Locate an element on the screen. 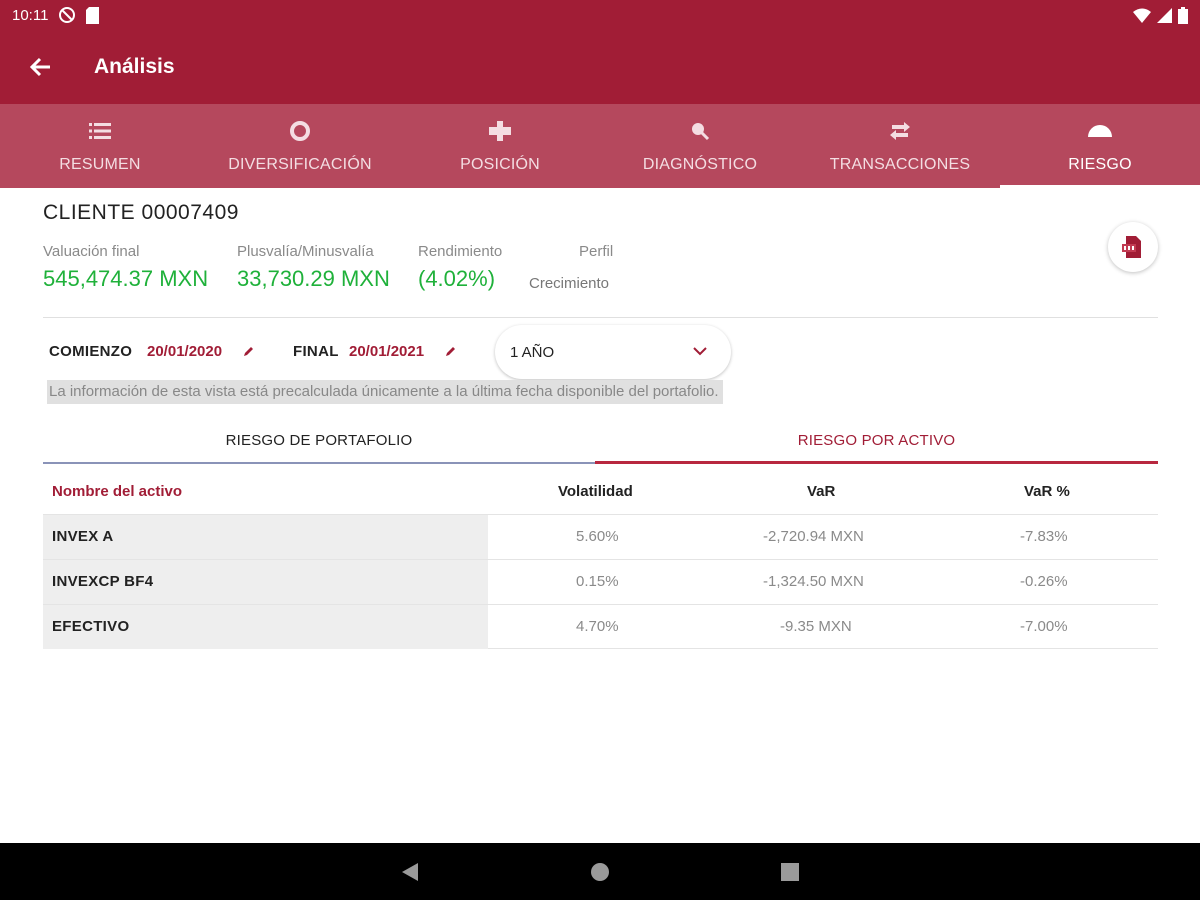  nav-home-button is located at coordinates (600, 871).